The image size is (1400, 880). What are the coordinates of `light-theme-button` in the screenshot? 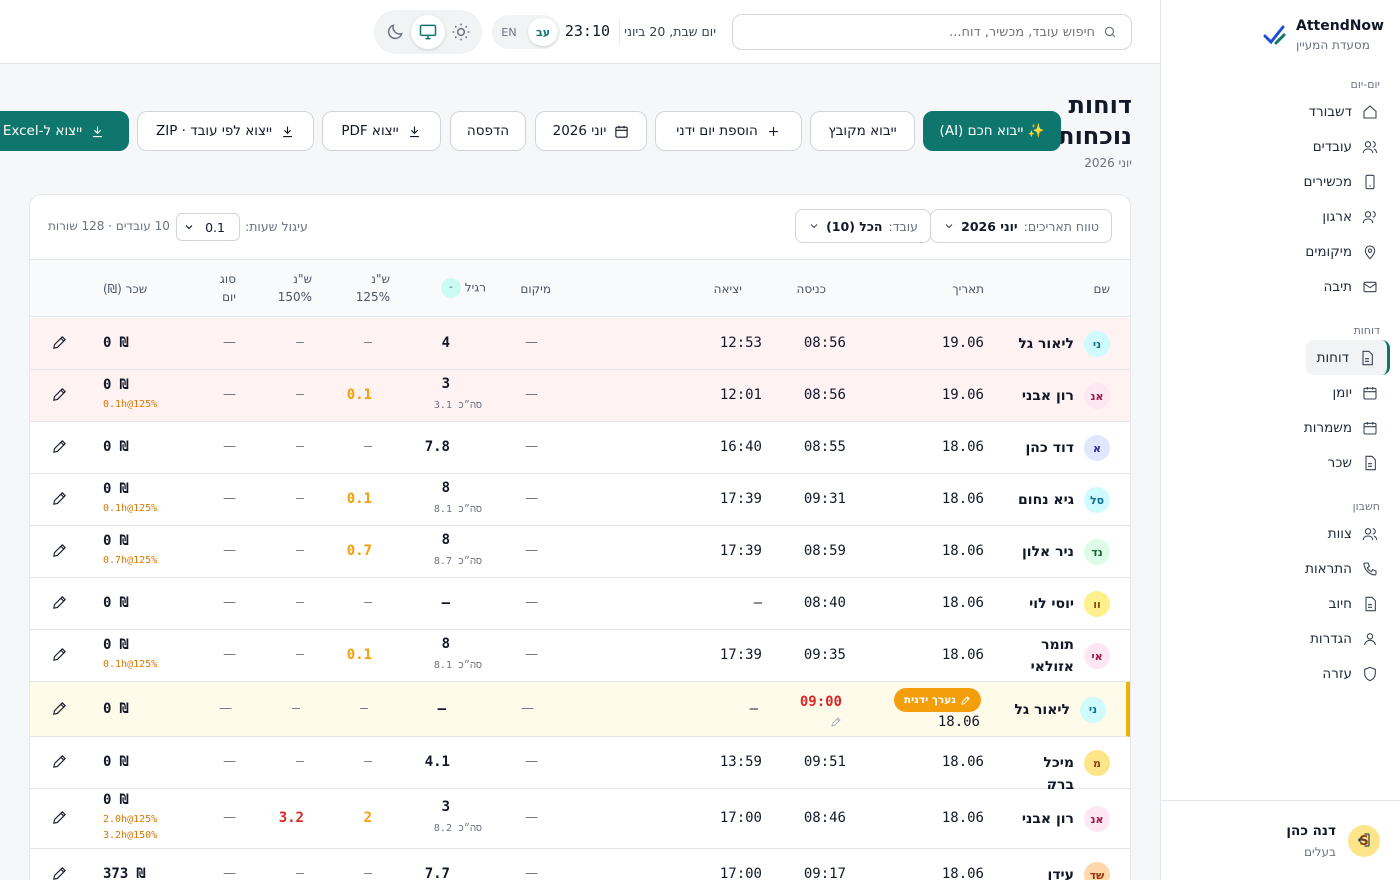 It's located at (461, 32).